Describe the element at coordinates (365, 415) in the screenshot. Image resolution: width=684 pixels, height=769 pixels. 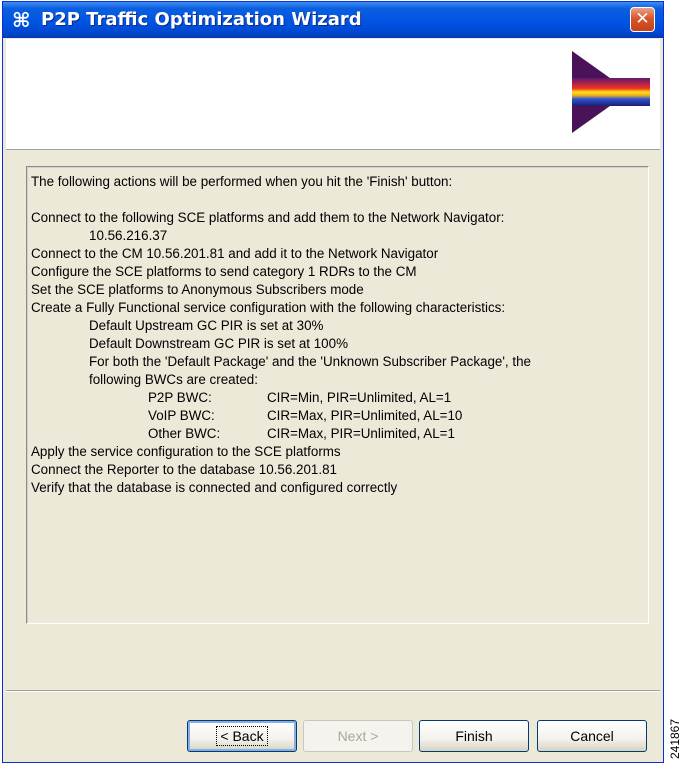
I see `bwc-settings: CIR=Max, PIR=Unlimited, AL=10` at that location.